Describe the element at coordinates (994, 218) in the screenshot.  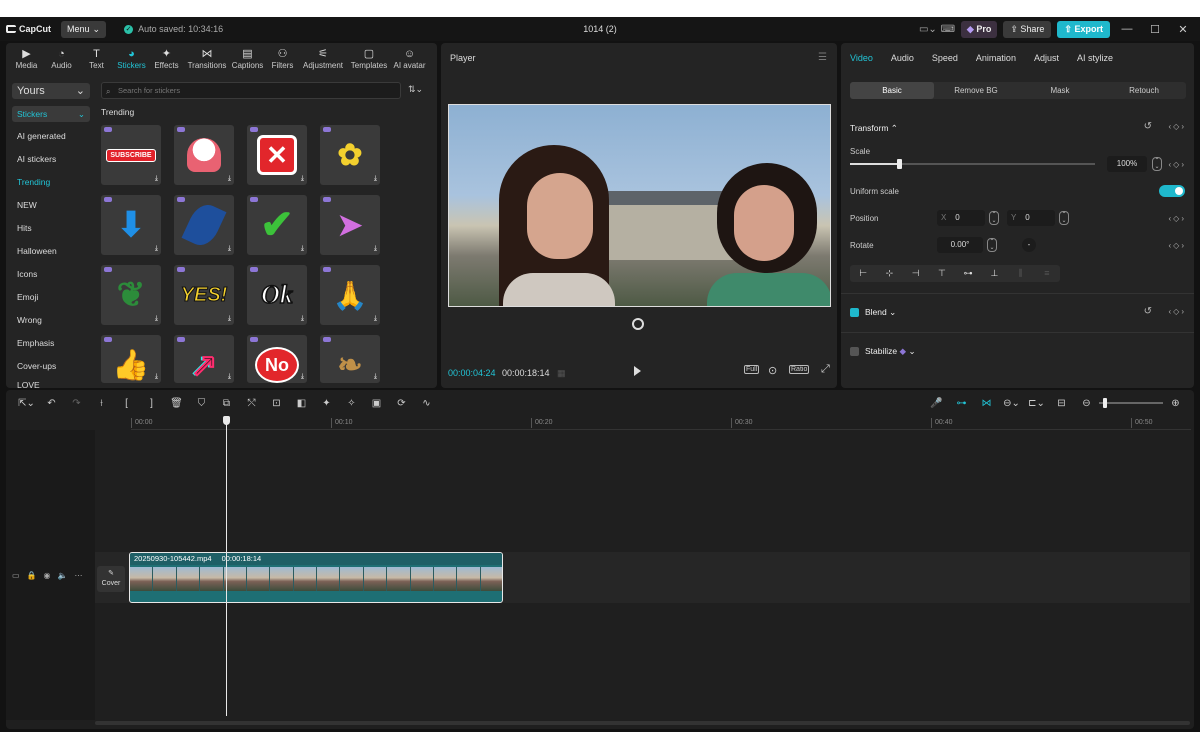
I see `position-x-stepper: ⌃ ⌄` at that location.